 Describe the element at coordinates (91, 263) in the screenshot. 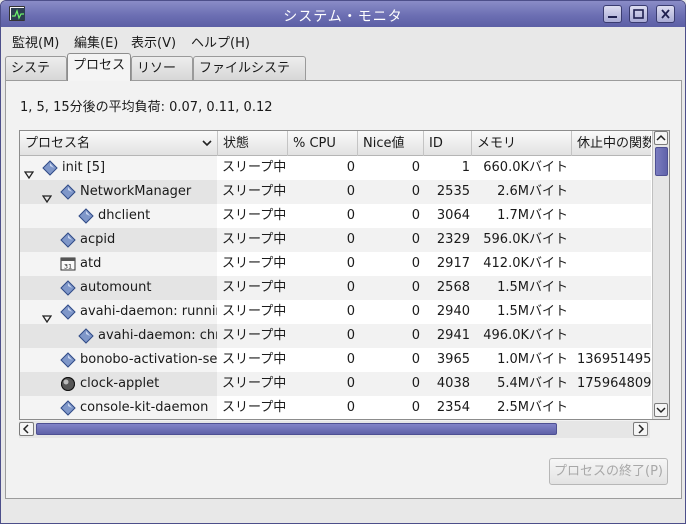

I see `process-name: atd` at that location.